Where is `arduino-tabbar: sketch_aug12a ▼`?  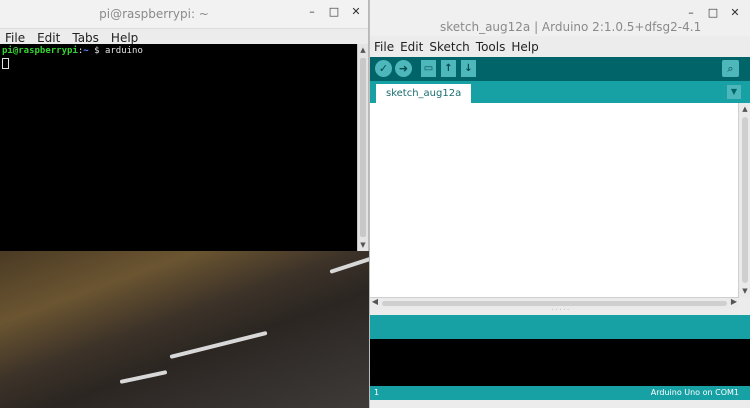
arduino-tabbar: sketch_aug12a ▼ is located at coordinates (560, 92).